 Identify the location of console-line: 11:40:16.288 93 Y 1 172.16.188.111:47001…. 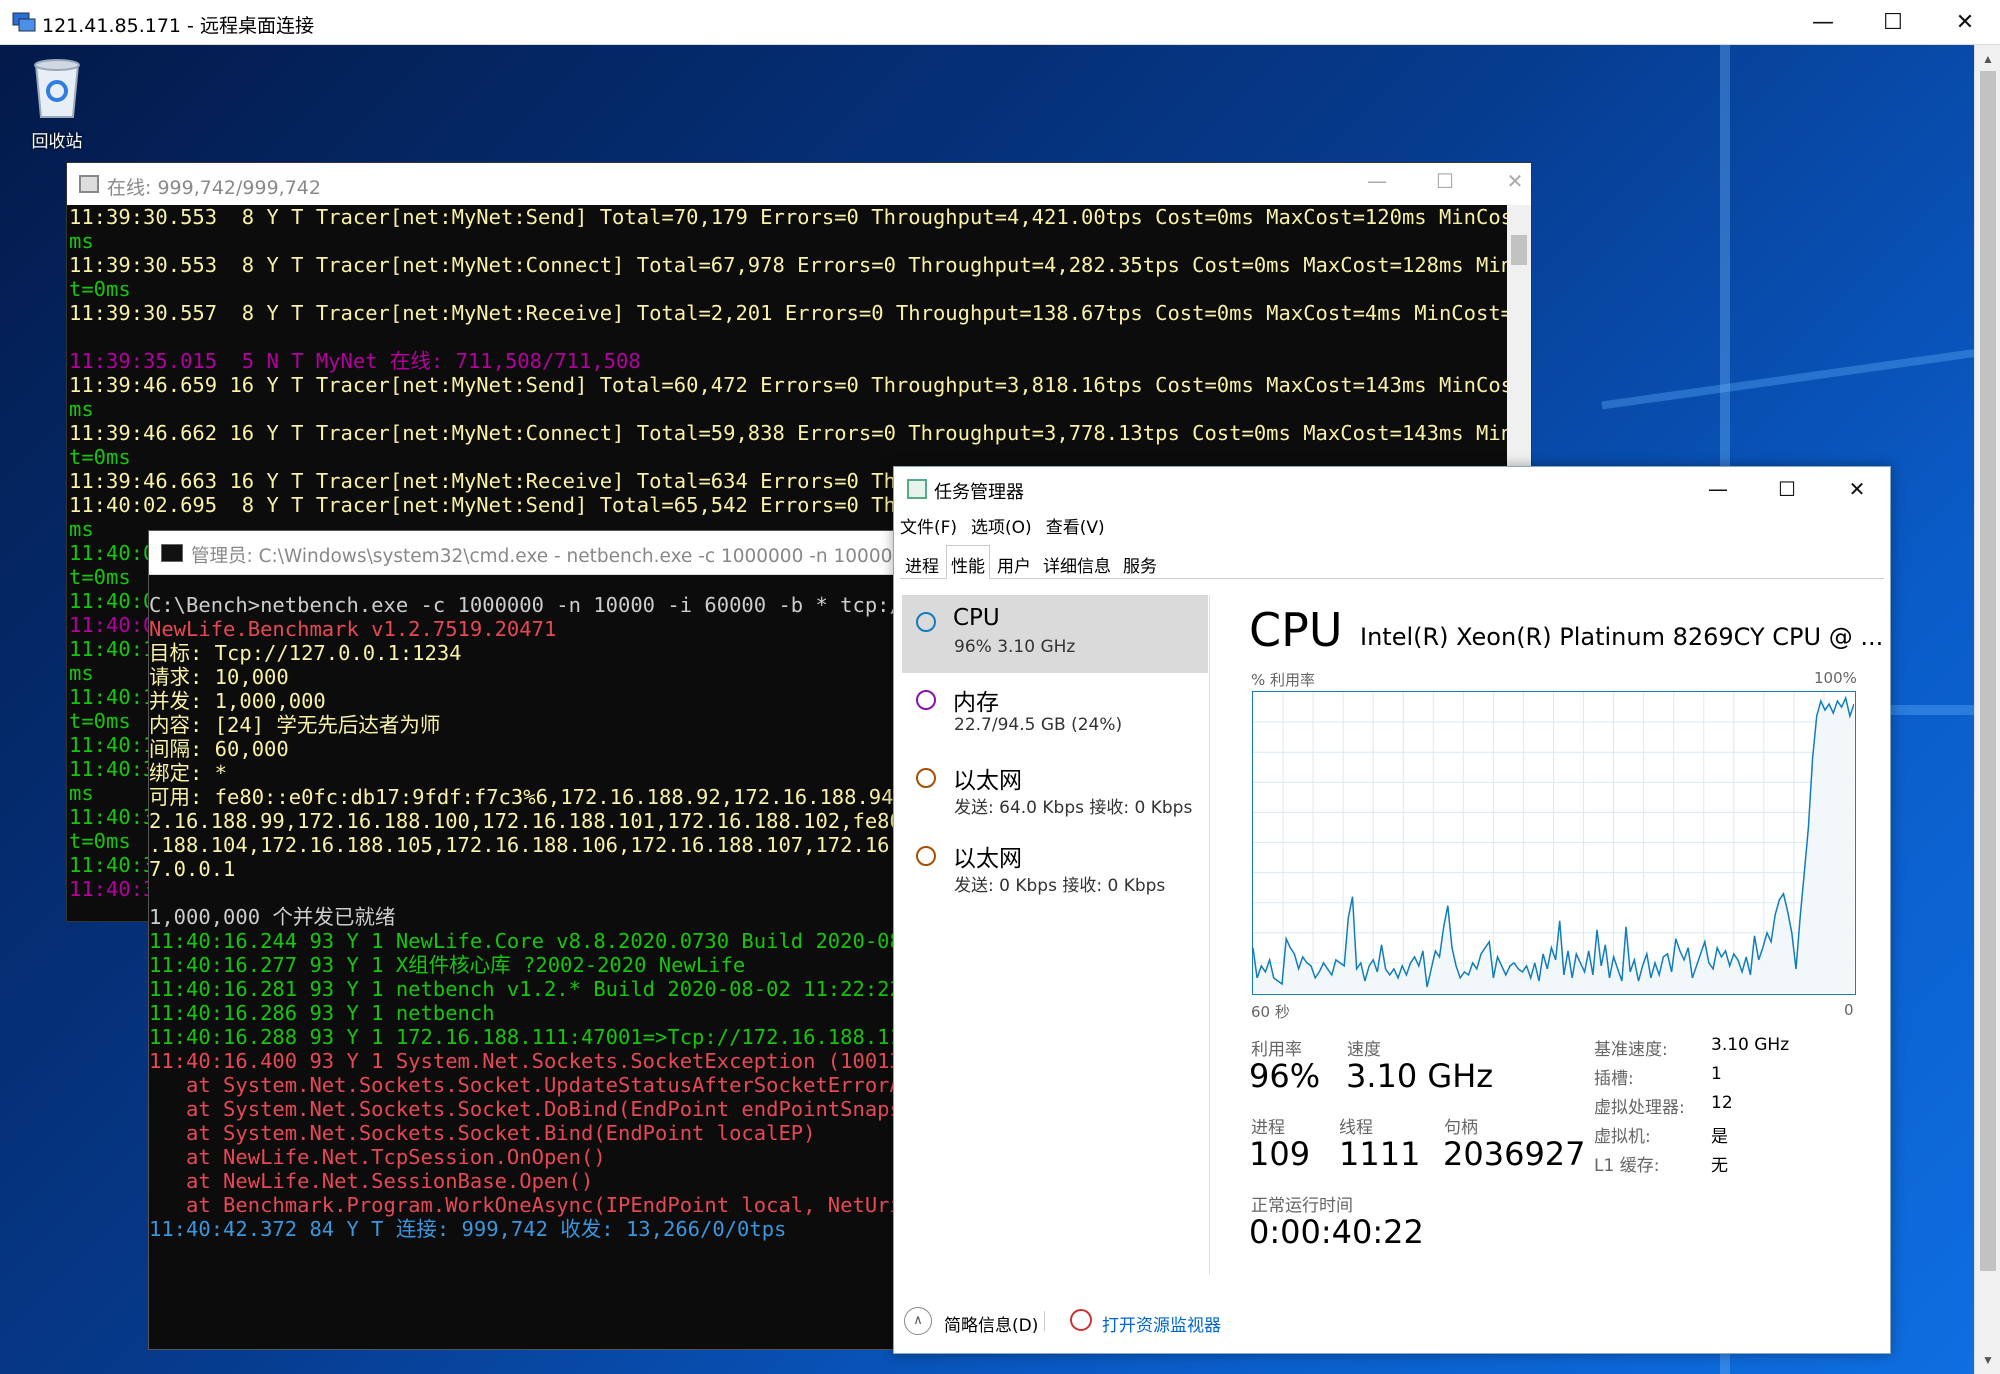
(529, 1037).